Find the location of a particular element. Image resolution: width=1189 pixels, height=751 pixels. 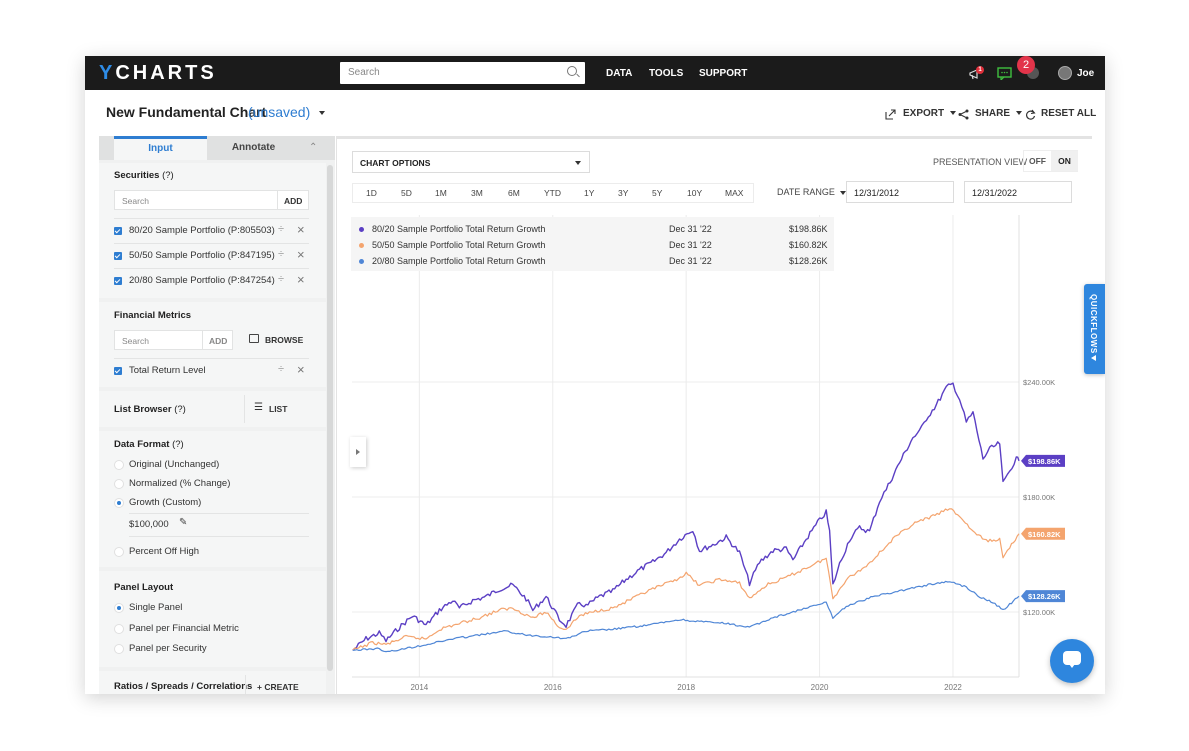

ratios-section: Ratios / Spreads / Correlations + CREATE is located at coordinates (212, 682).